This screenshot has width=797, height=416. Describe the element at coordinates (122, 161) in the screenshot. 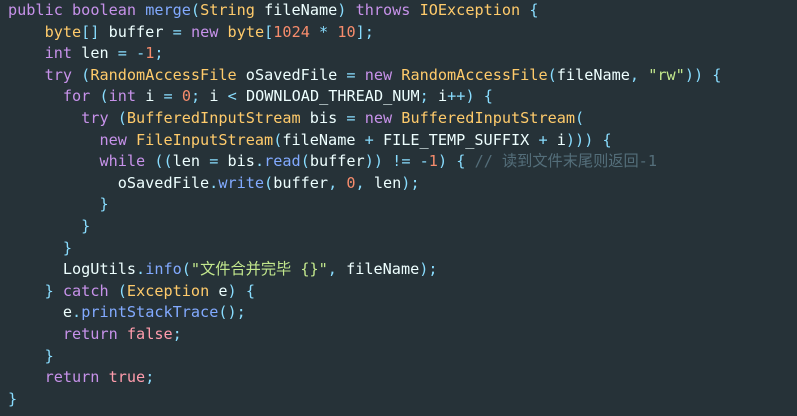

I see `keyword: while` at that location.